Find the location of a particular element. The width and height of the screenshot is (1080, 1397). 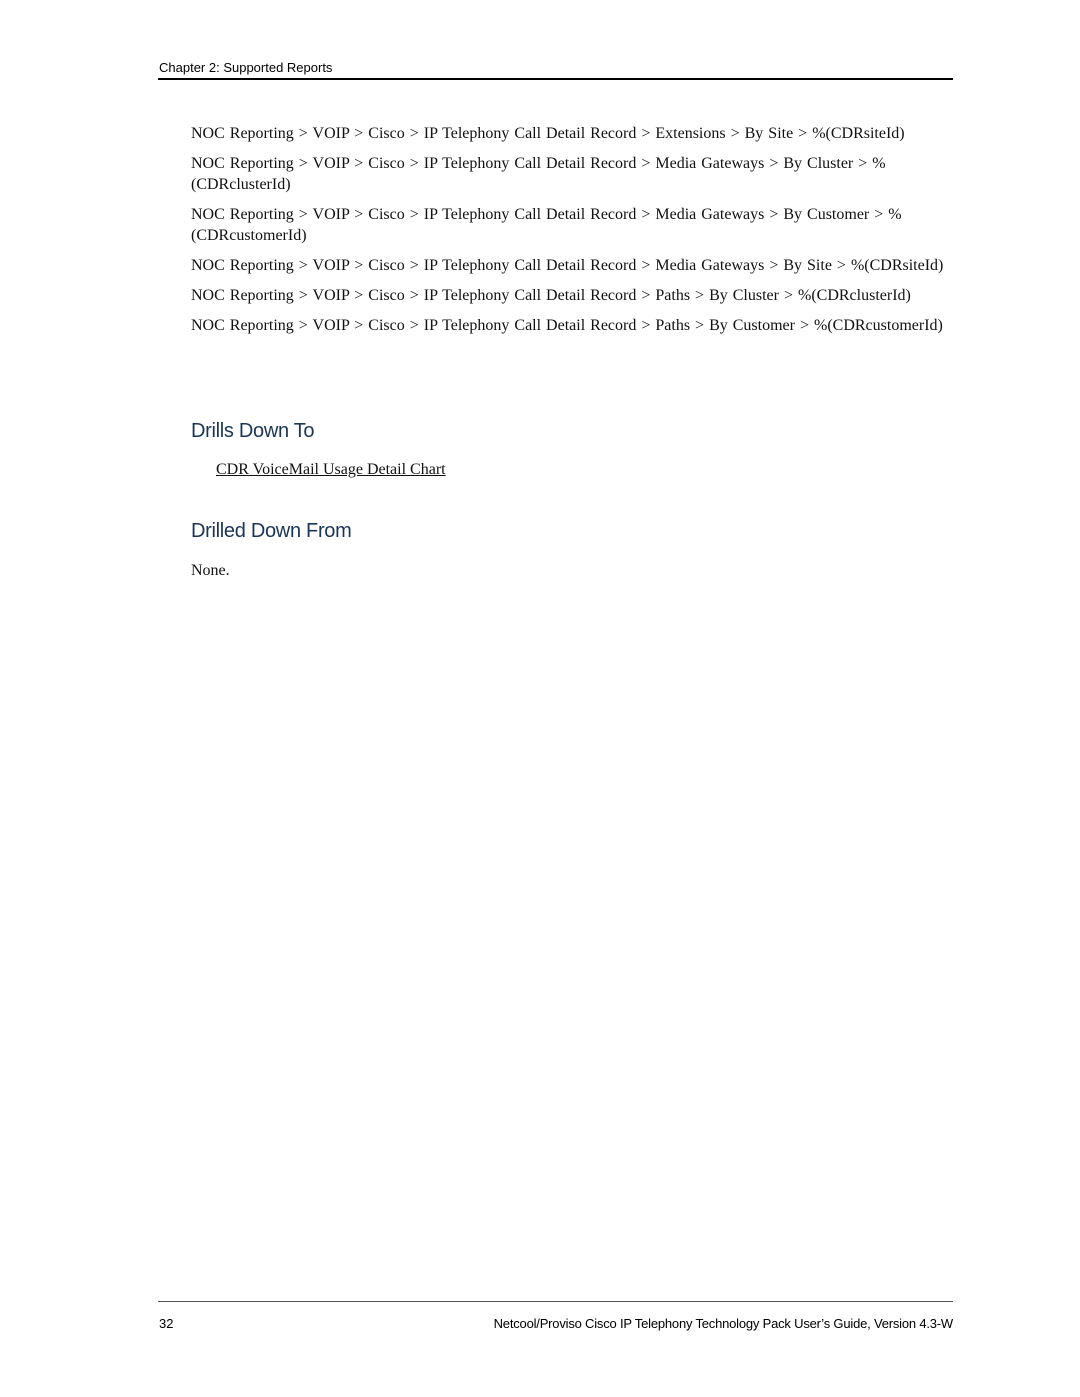

header-divider is located at coordinates (555, 79).